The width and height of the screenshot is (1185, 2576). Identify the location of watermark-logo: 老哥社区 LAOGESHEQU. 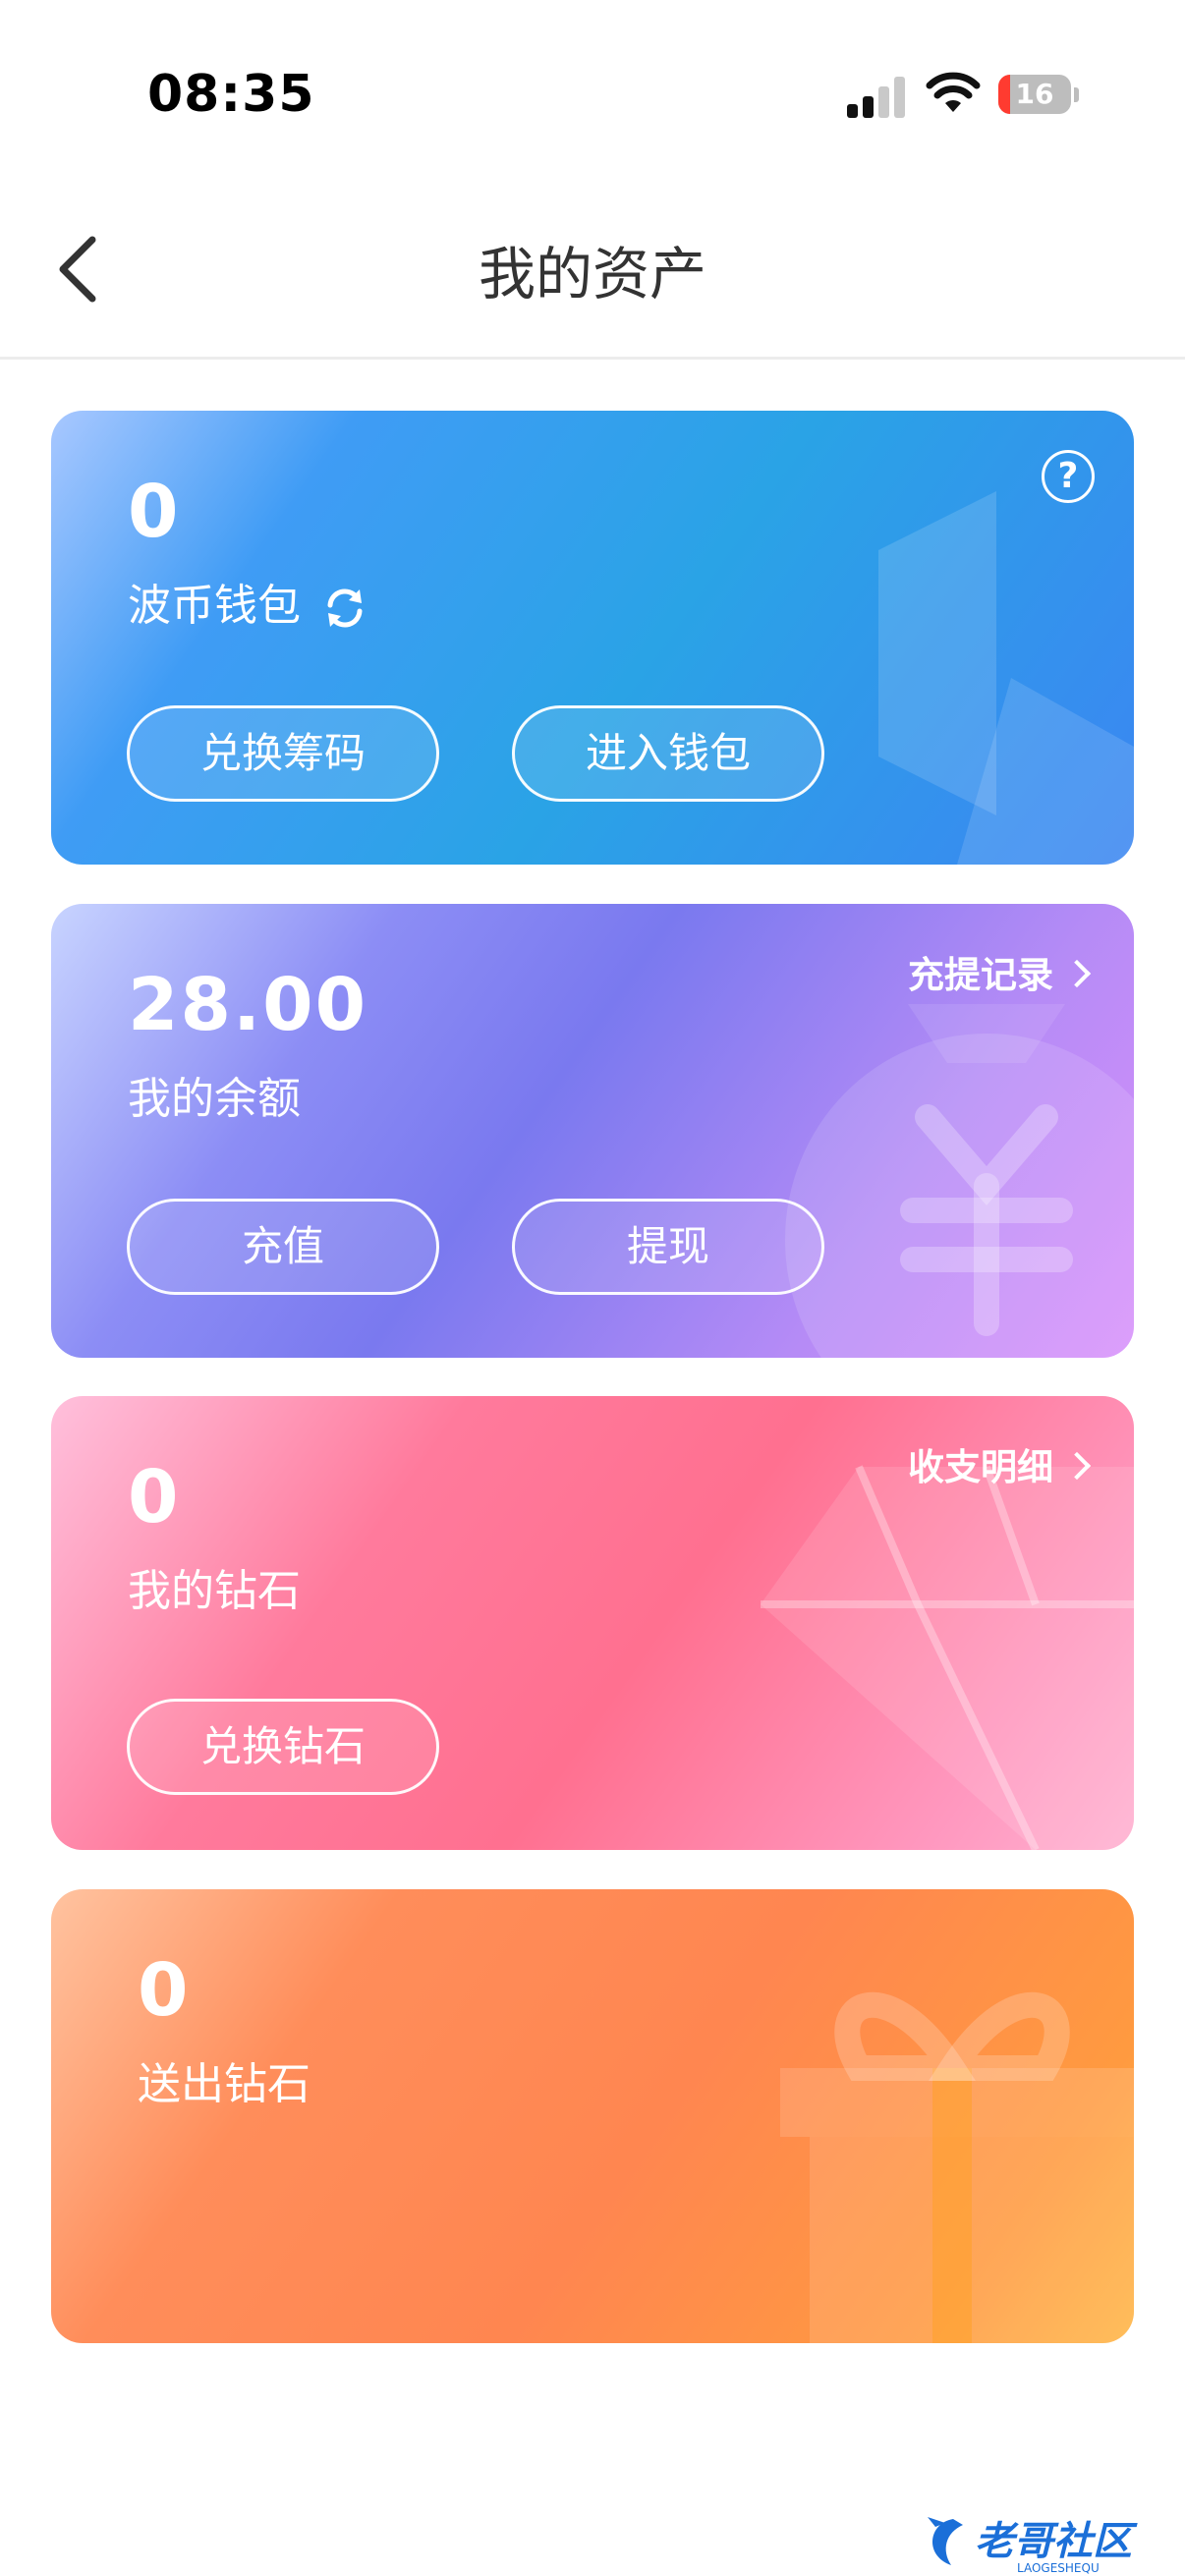
(1033, 2546).